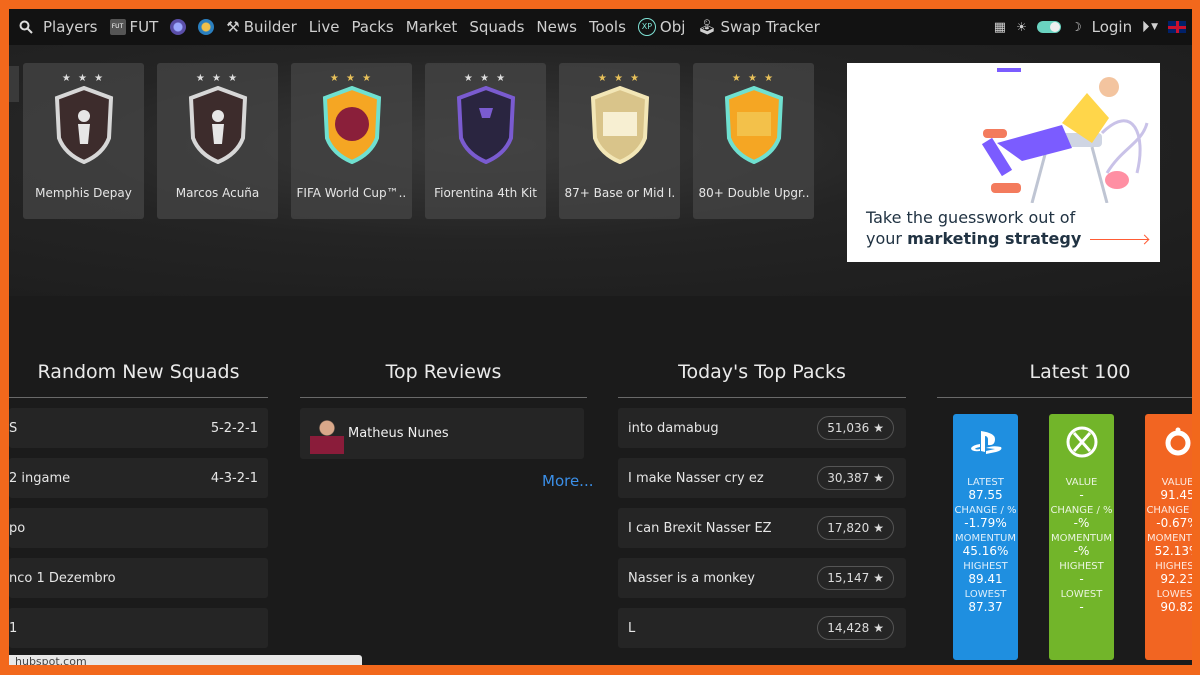 Image resolution: width=1200 pixels, height=675 pixels. I want to click on joystick-icon: 🕹, so click(707, 27).